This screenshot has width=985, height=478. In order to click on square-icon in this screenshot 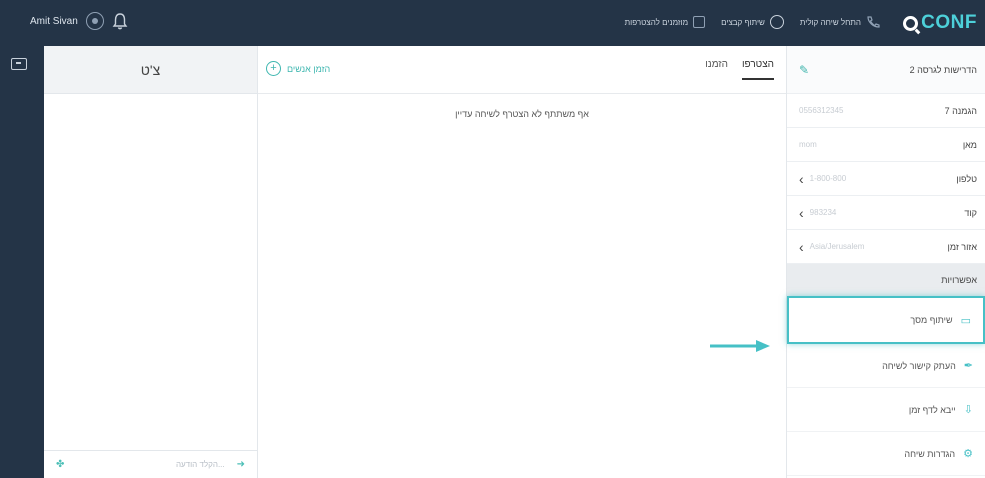, I will do `click(699, 22)`.